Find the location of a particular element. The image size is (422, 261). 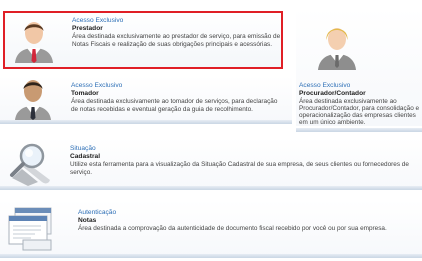

procurador-title: Procurador/Contador is located at coordinates (332, 93).